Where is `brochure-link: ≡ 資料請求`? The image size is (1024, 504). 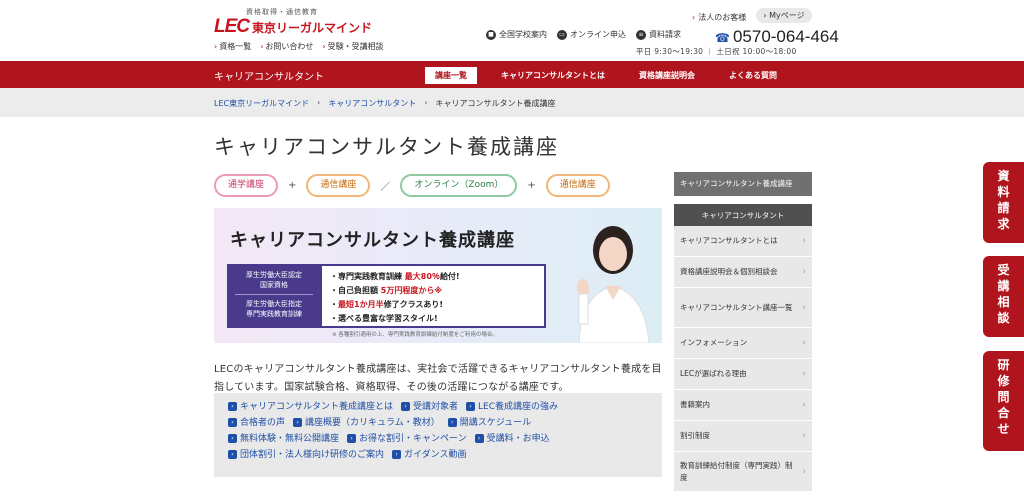 brochure-link: ≡ 資料請求 is located at coordinates (658, 34).